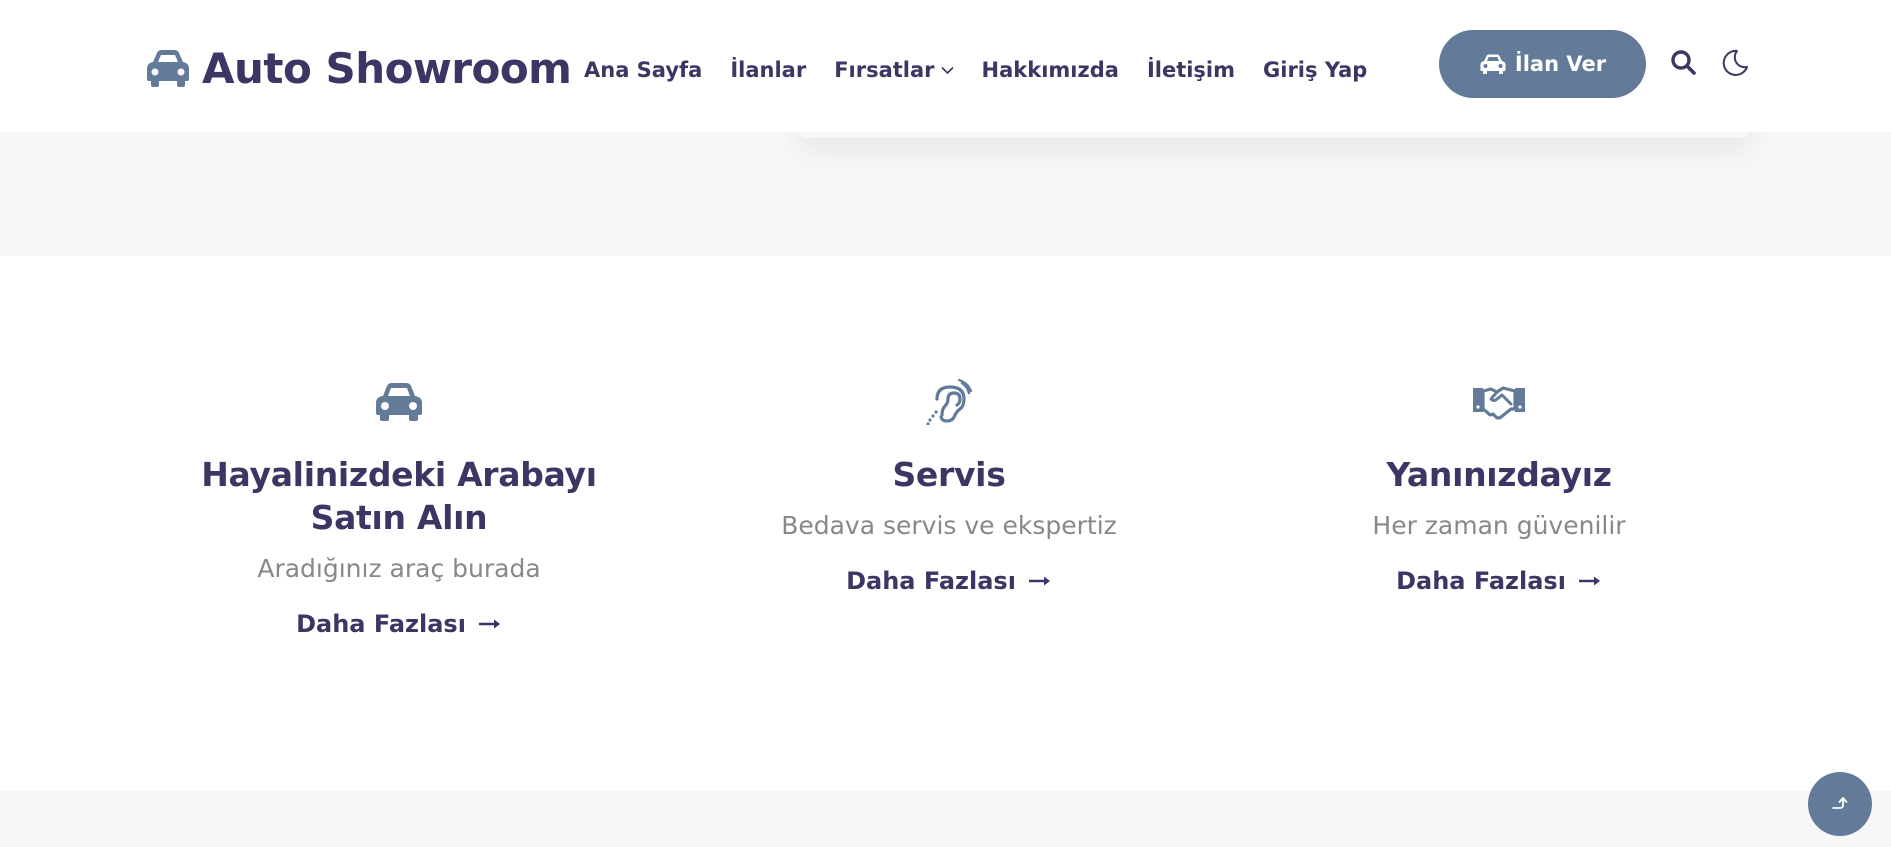 Image resolution: width=1891 pixels, height=847 pixels. Describe the element at coordinates (945, 819) in the screenshot. I see `next-section-band` at that location.